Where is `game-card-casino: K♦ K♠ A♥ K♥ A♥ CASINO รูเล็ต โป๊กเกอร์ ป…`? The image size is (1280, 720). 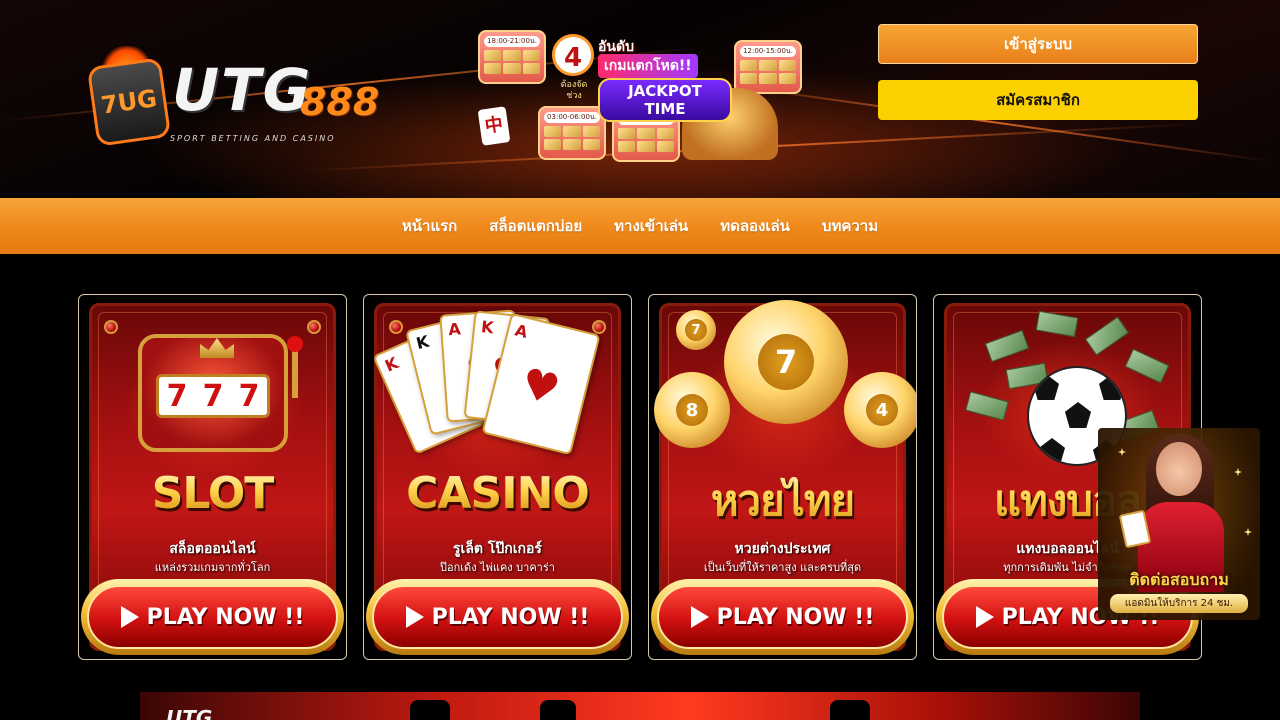 game-card-casino: K♦ K♠ A♥ K♥ A♥ CASINO รูเล็ต โป๊กเกอร์ ป… is located at coordinates (497, 477).